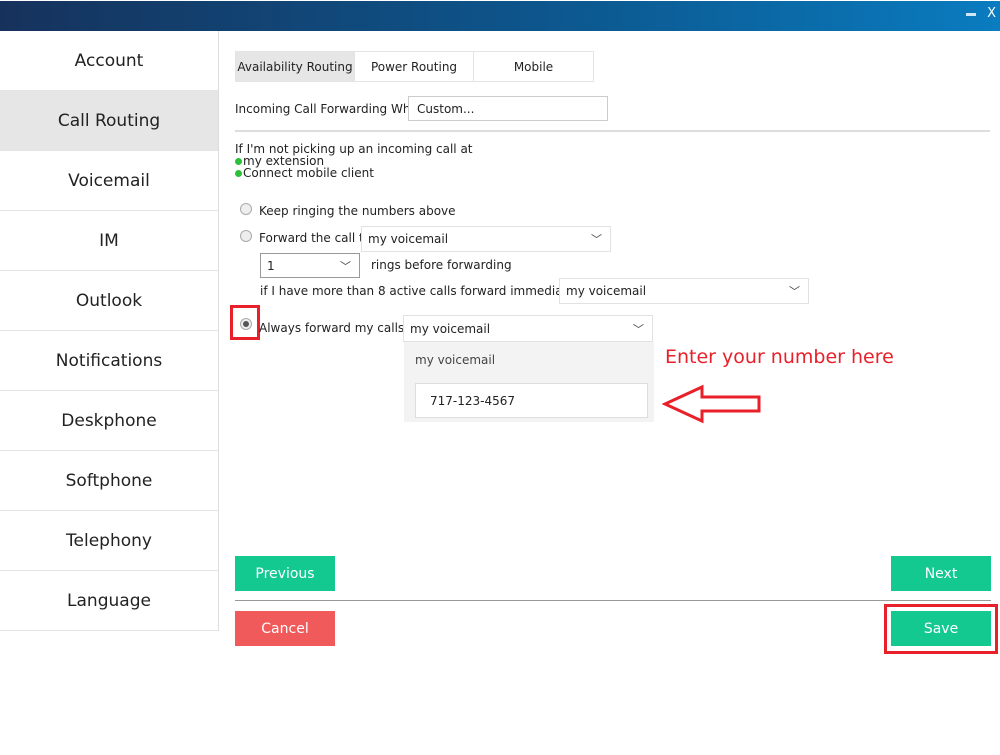 The image size is (1000, 755). What do you see at coordinates (533, 66) in the screenshot?
I see `tab-mobile: Mobile` at bounding box center [533, 66].